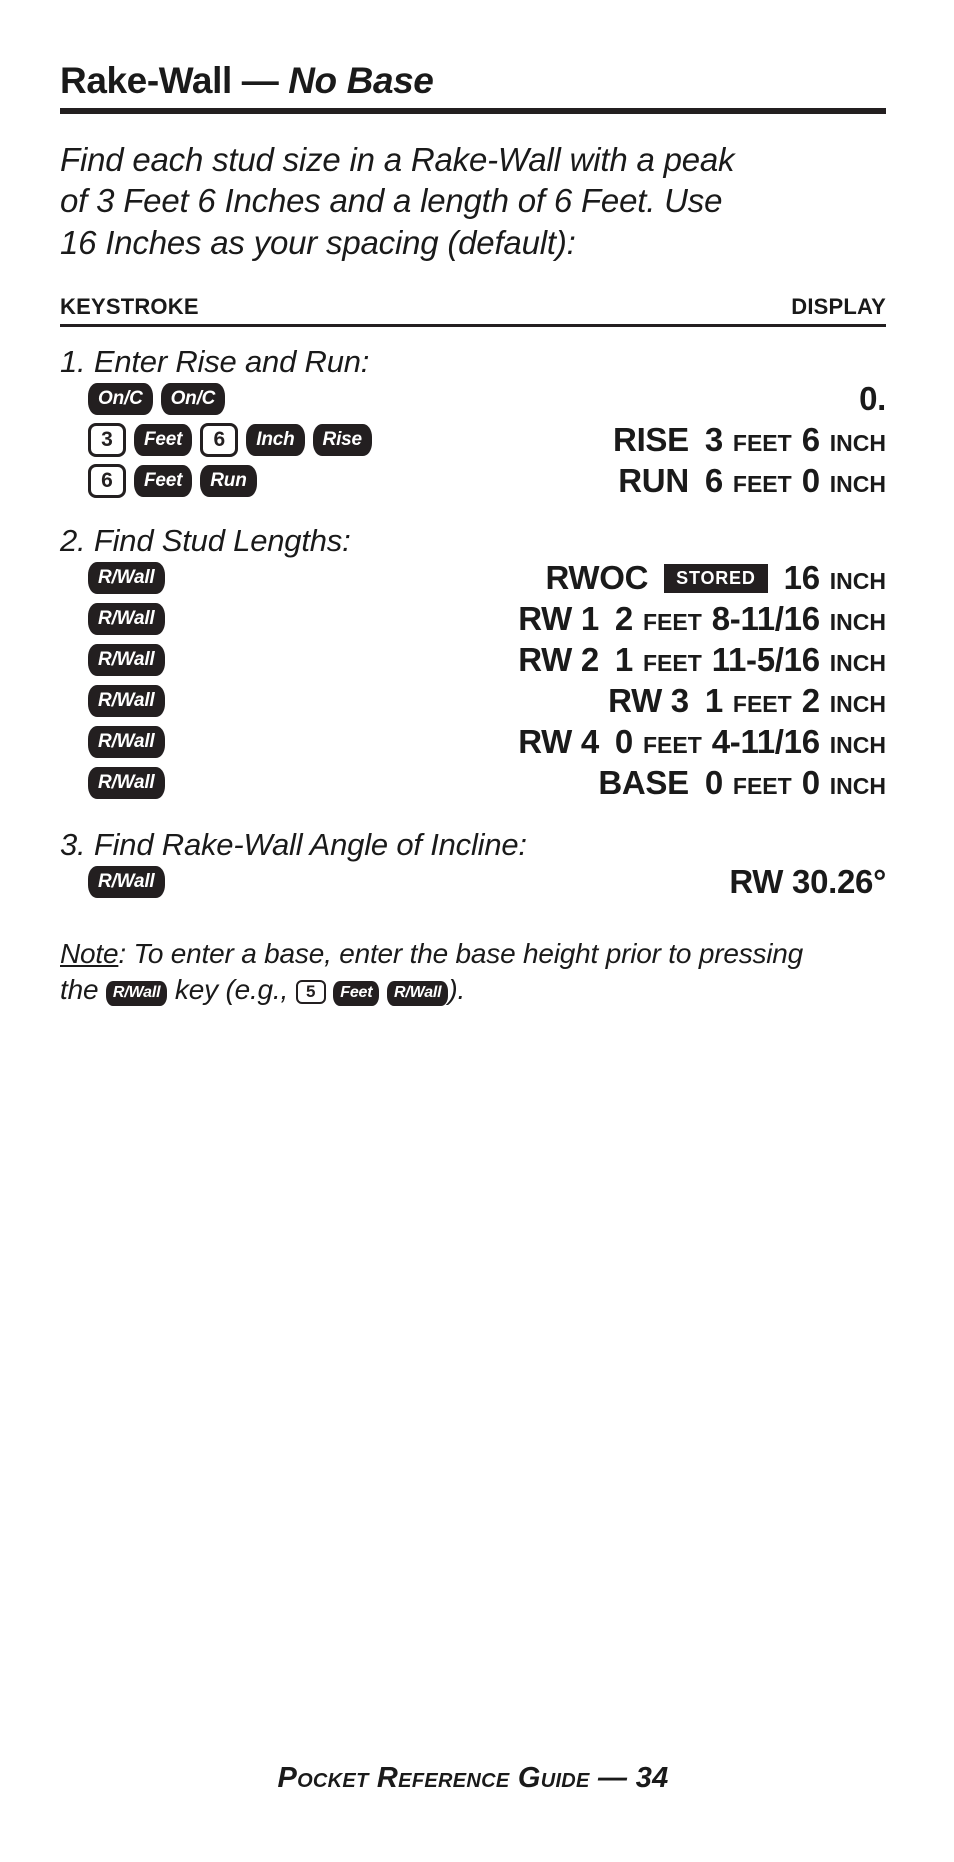 Image resolution: width=954 pixels, height=1862 pixels. I want to click on note-label: Note, so click(89, 953).